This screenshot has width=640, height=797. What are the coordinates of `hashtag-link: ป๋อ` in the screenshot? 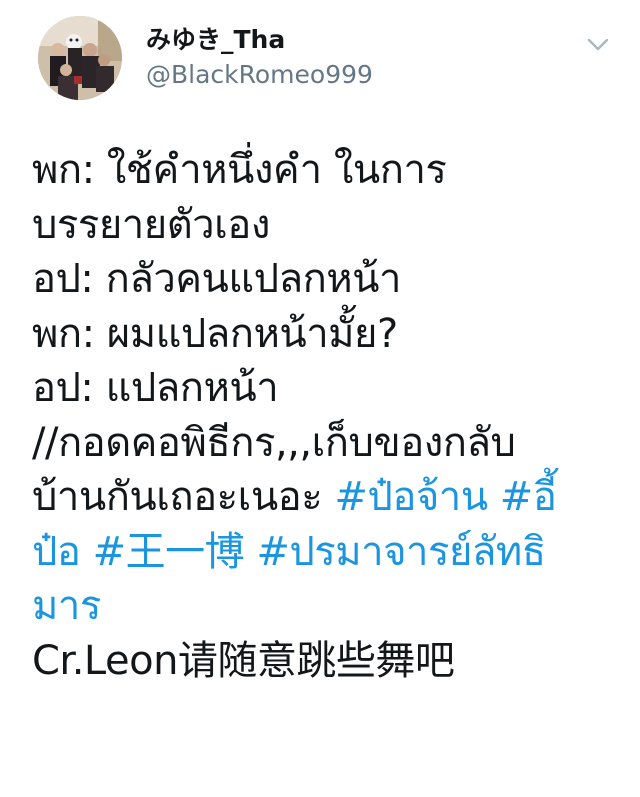 It's located at (56, 552).